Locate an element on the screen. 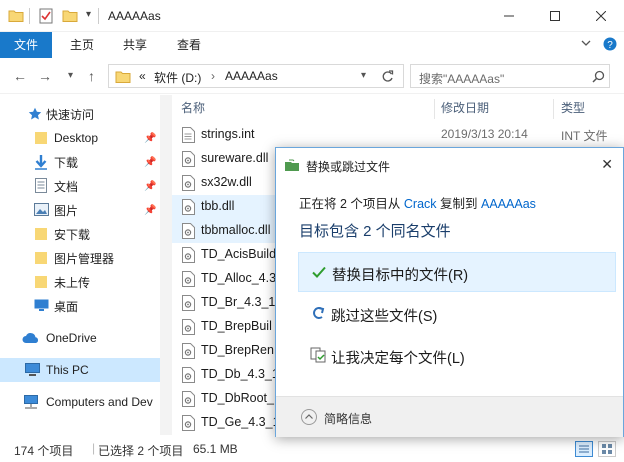  help-icon: ? is located at coordinates (610, 44).